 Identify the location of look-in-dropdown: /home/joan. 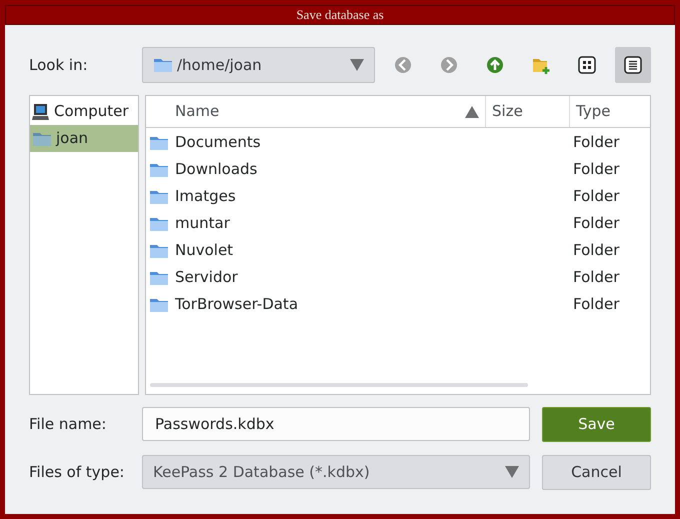
(258, 65).